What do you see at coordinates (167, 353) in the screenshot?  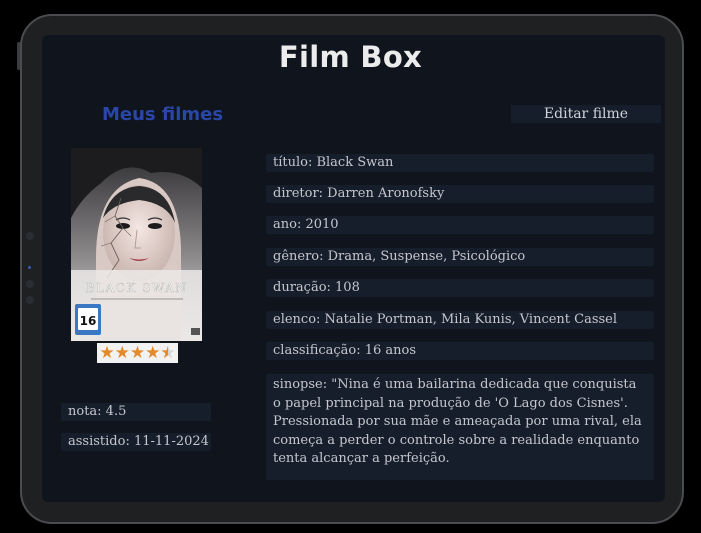 I see `half-star-icon: ★` at bounding box center [167, 353].